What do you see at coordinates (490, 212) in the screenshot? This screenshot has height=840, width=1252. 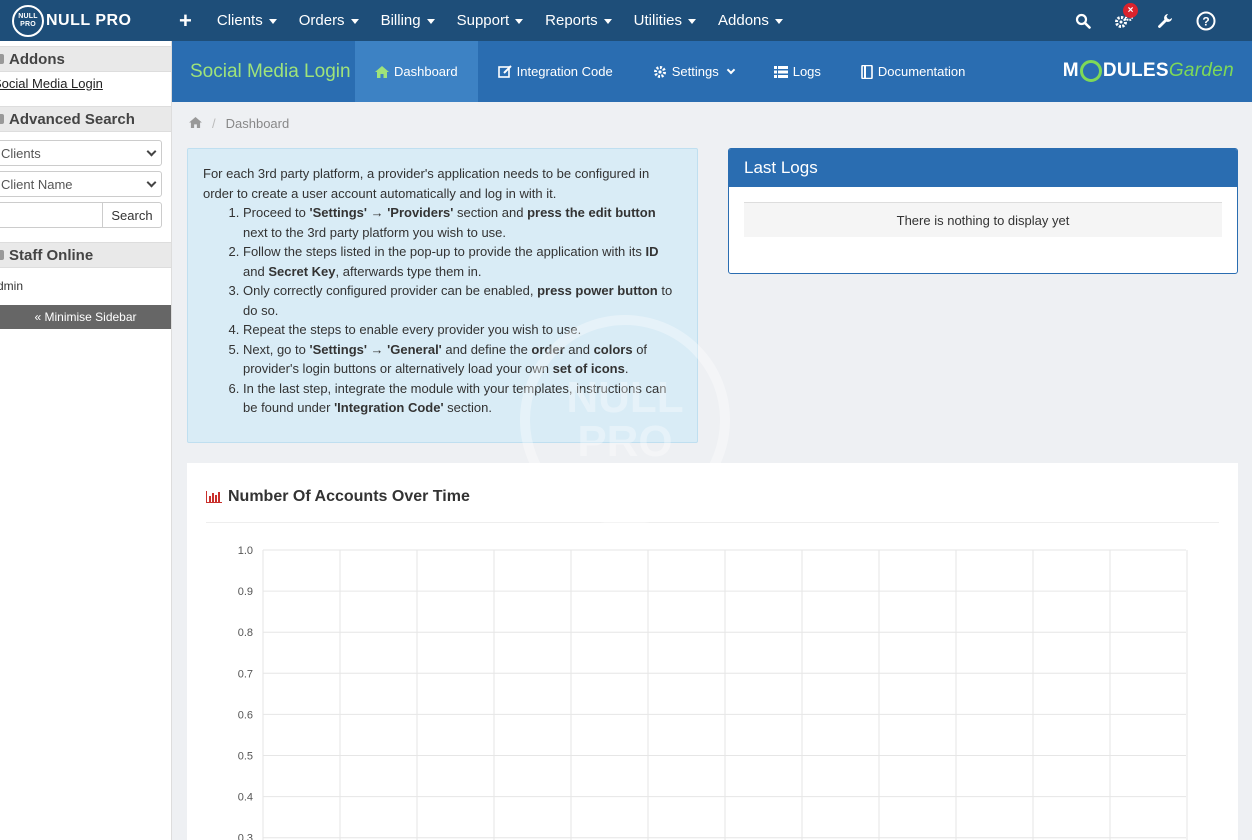 I see `step-text: section and` at bounding box center [490, 212].